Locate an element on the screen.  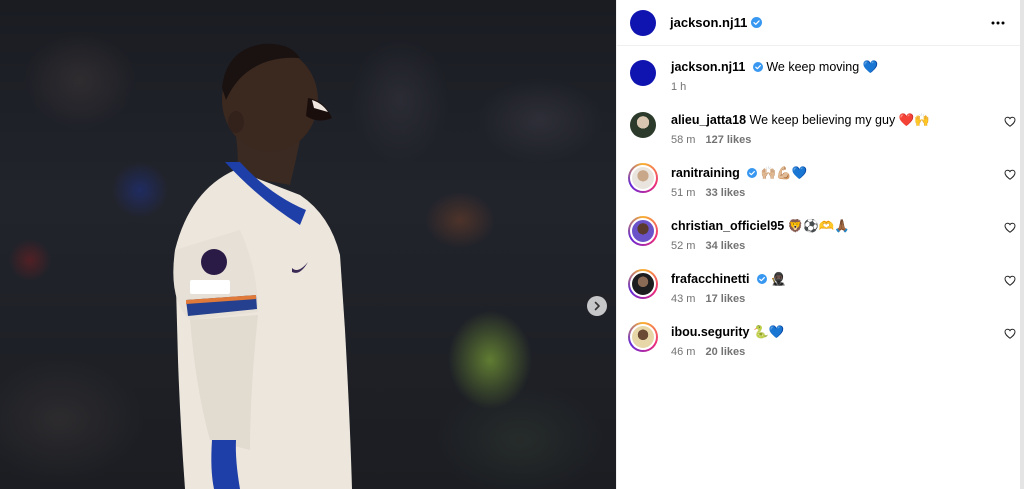
comment-item: christian_officiel95 🦁⚽️🫶🙏🏾 52 m 34 likes is located at coordinates (822, 234).